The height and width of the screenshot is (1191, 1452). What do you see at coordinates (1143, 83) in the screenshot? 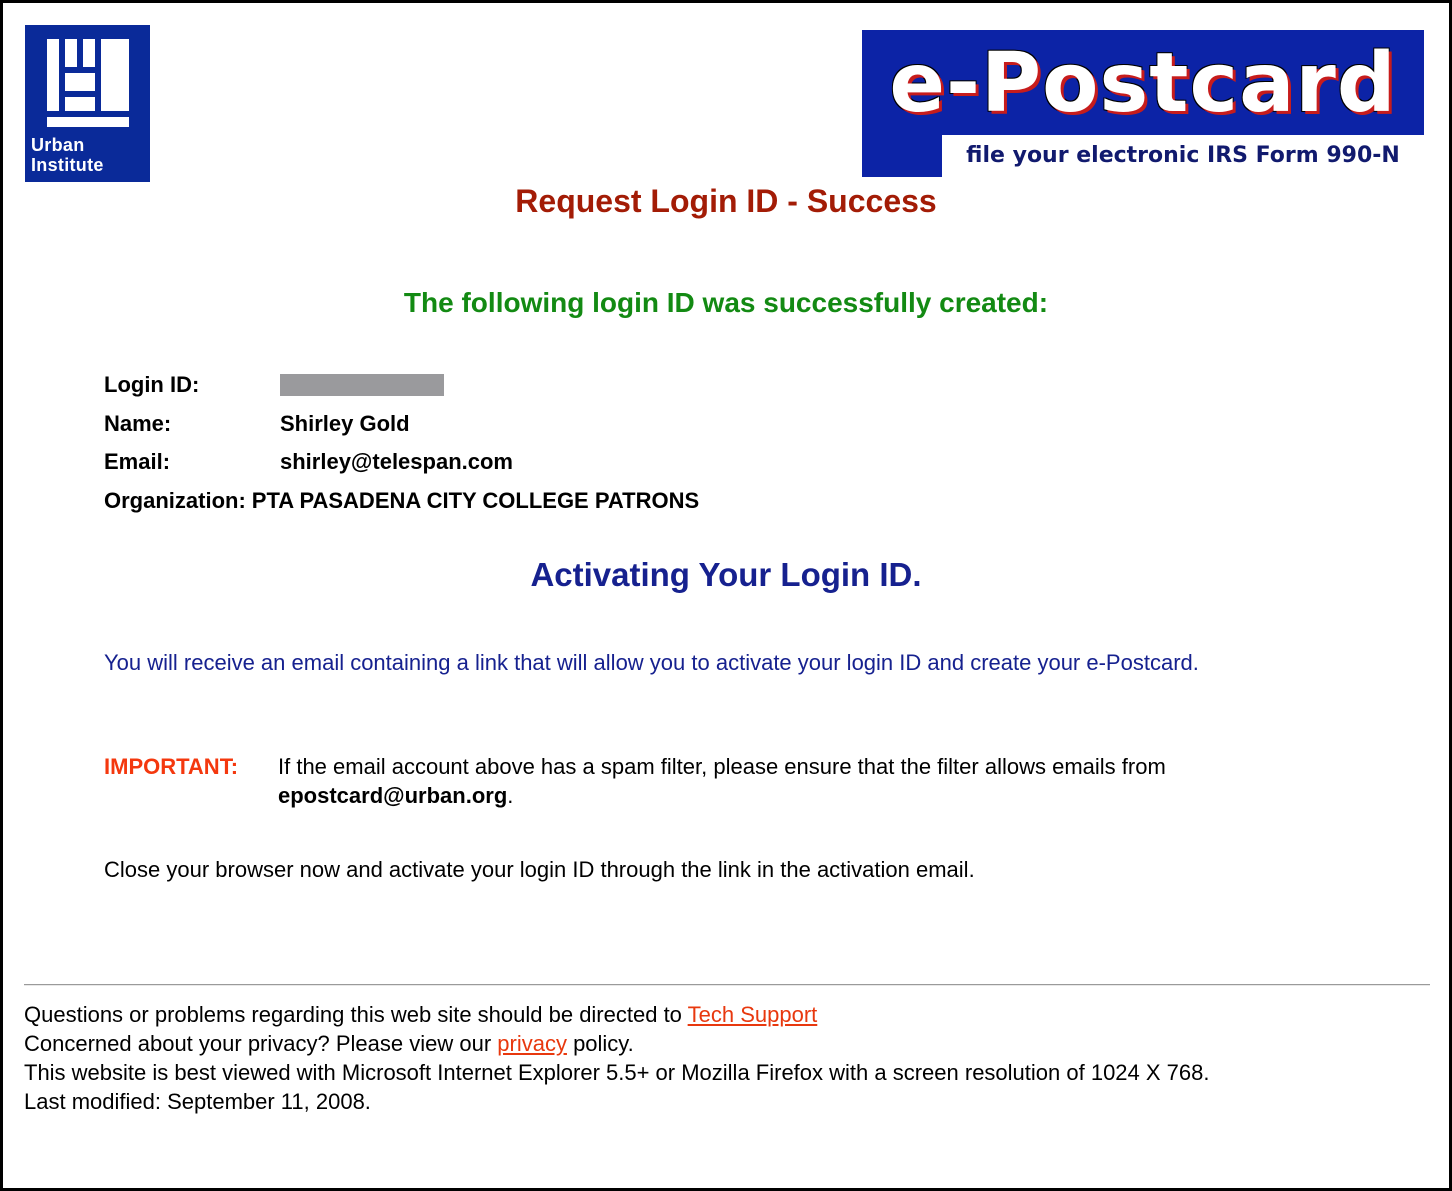
I see `banner-title: e-Postcard` at bounding box center [1143, 83].